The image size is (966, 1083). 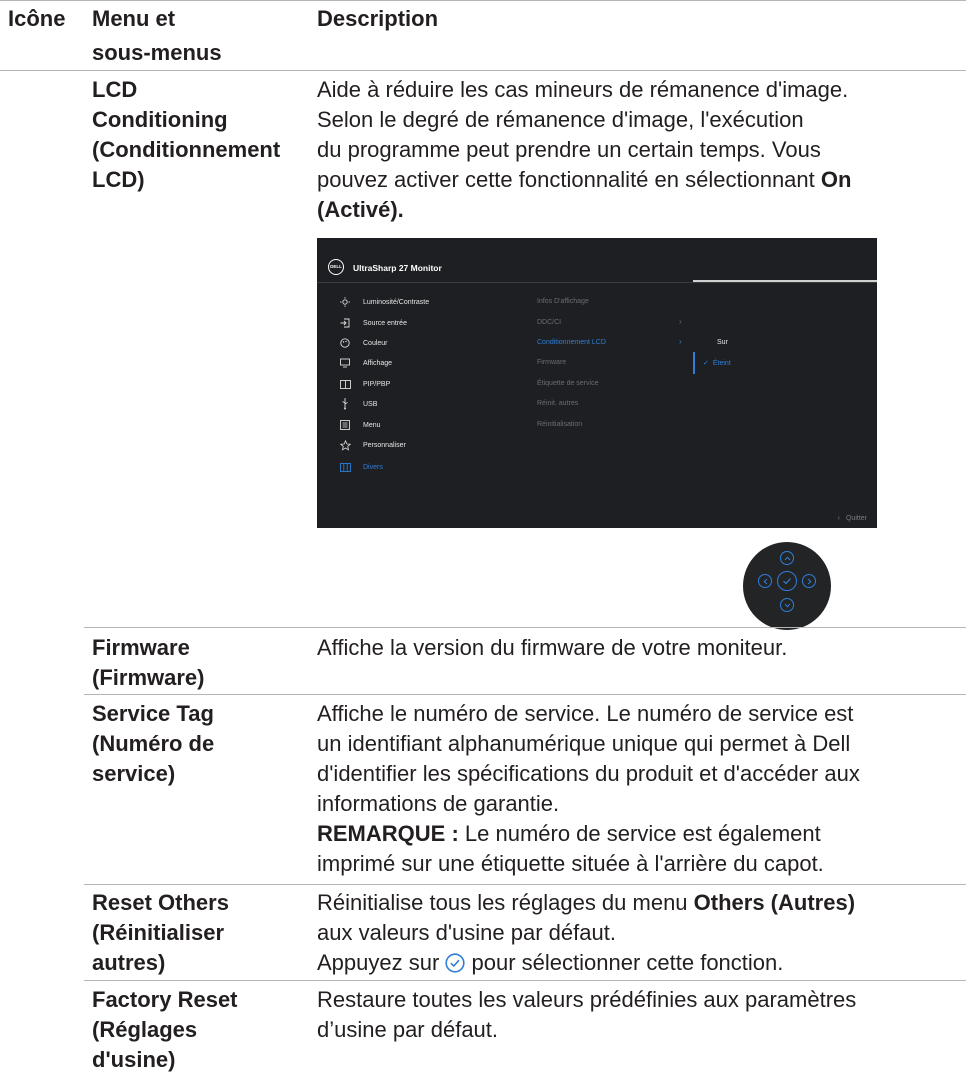 I want to click on menu-line: (Numéro de, so click(x=153, y=743).